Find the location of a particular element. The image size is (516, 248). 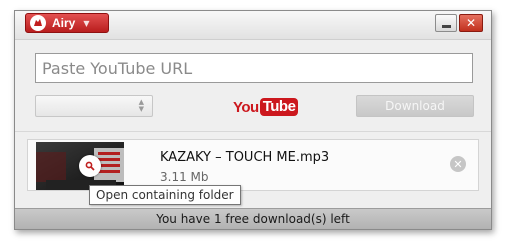

format-select: ▲ ▼ is located at coordinates (94, 106).